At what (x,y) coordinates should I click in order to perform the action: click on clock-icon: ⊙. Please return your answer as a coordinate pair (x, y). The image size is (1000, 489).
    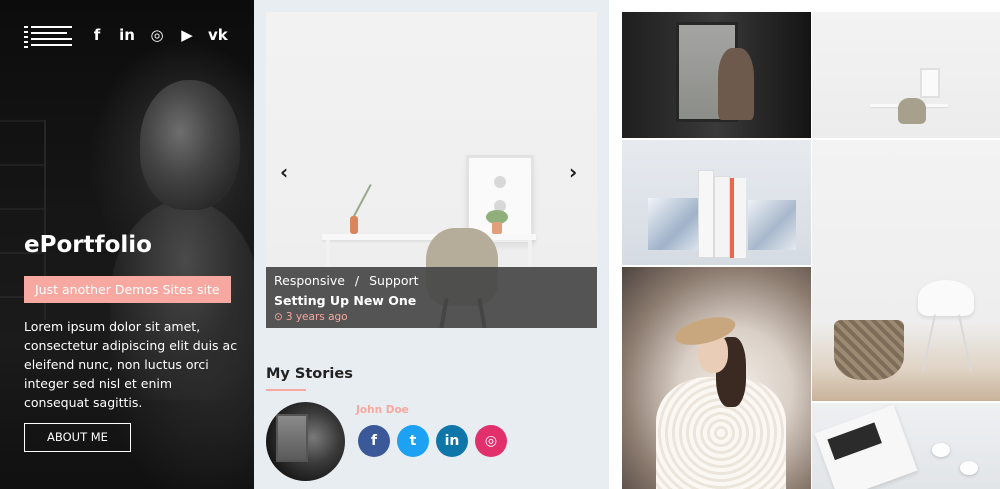
    Looking at the image, I should click on (278, 317).